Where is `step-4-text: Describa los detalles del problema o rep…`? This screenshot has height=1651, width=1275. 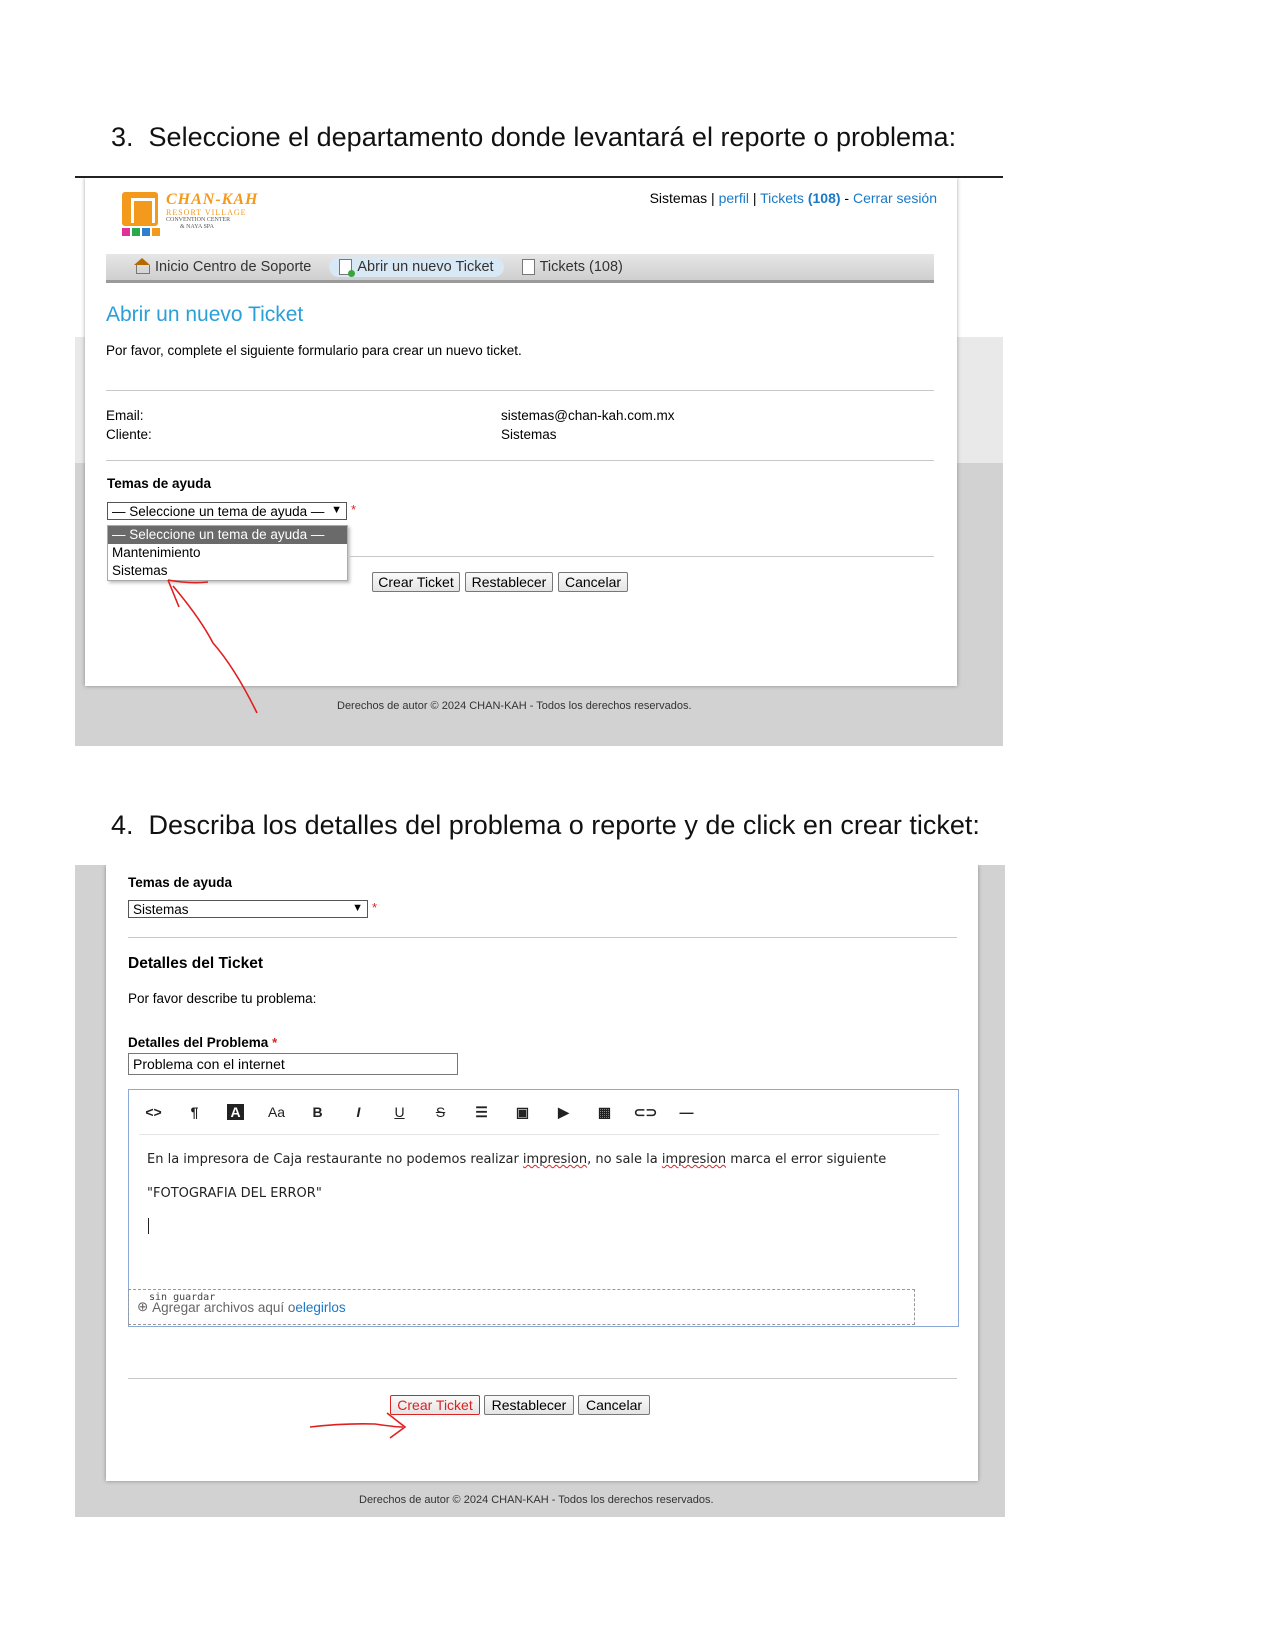 step-4-text: Describa los detalles del problema o rep… is located at coordinates (564, 825).